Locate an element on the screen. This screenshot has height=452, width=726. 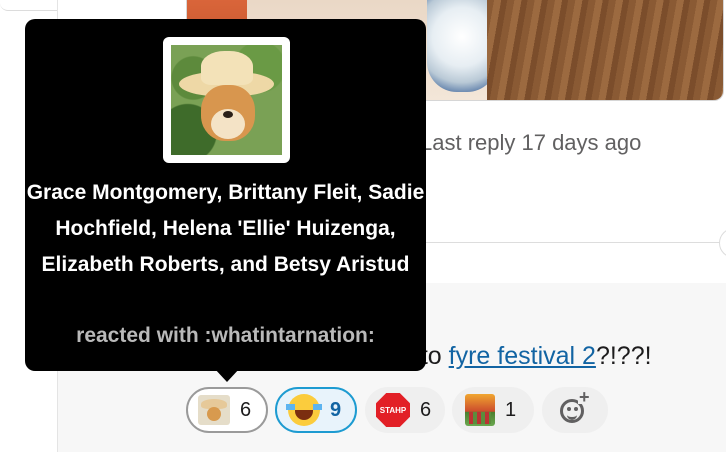
reaction-count: 1 is located at coordinates (511, 409).